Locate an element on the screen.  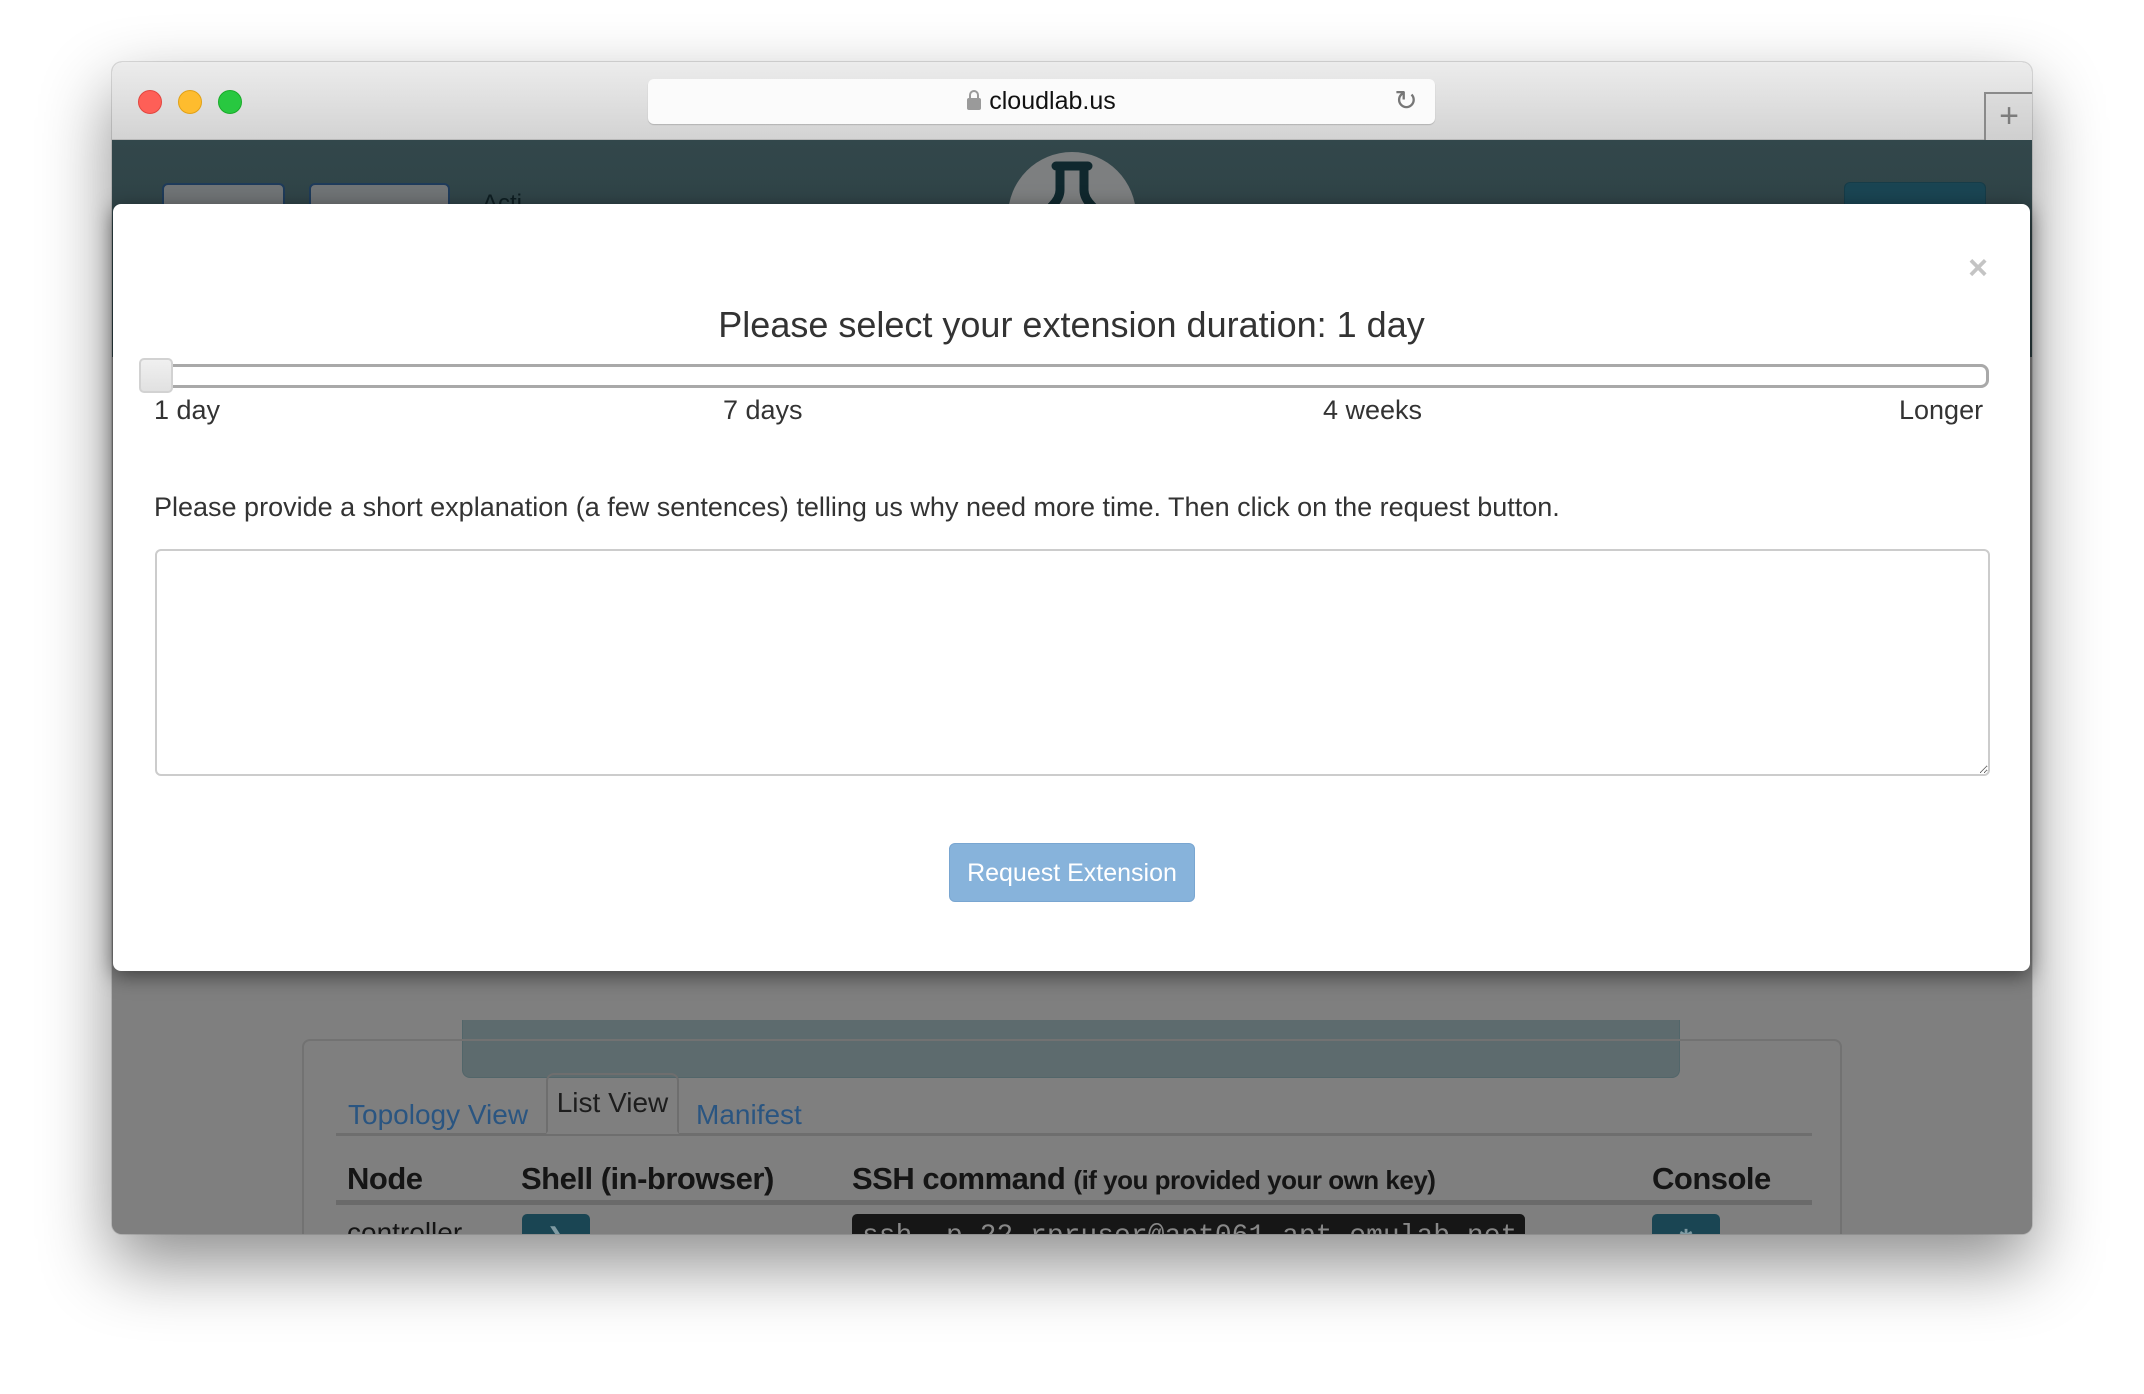
table-row-node-name: controller is located at coordinates (405, 1225).